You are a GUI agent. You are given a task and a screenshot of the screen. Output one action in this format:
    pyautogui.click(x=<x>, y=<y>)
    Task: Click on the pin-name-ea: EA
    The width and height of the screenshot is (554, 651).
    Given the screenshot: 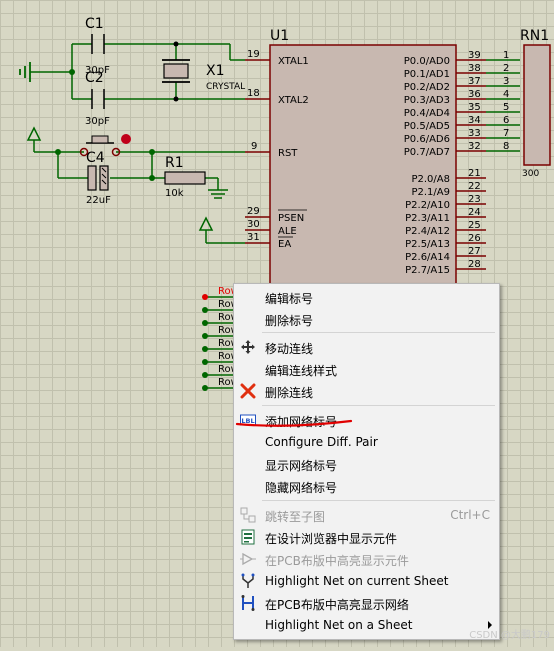 What is the action you would take?
    pyautogui.click(x=284, y=244)
    